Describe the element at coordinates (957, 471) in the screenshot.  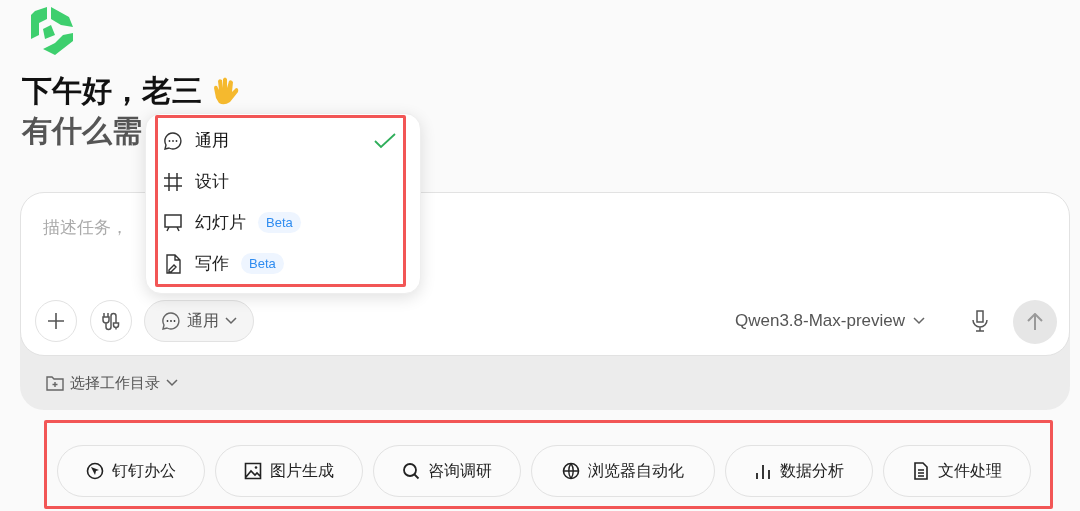
I see `quick-action-chip: 文件处理` at that location.